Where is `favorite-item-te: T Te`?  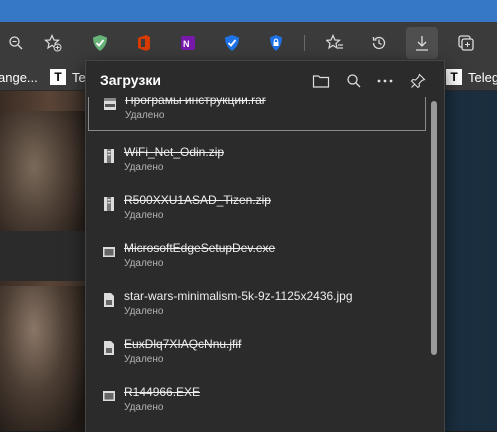 favorite-item-te: T Te is located at coordinates (68, 77).